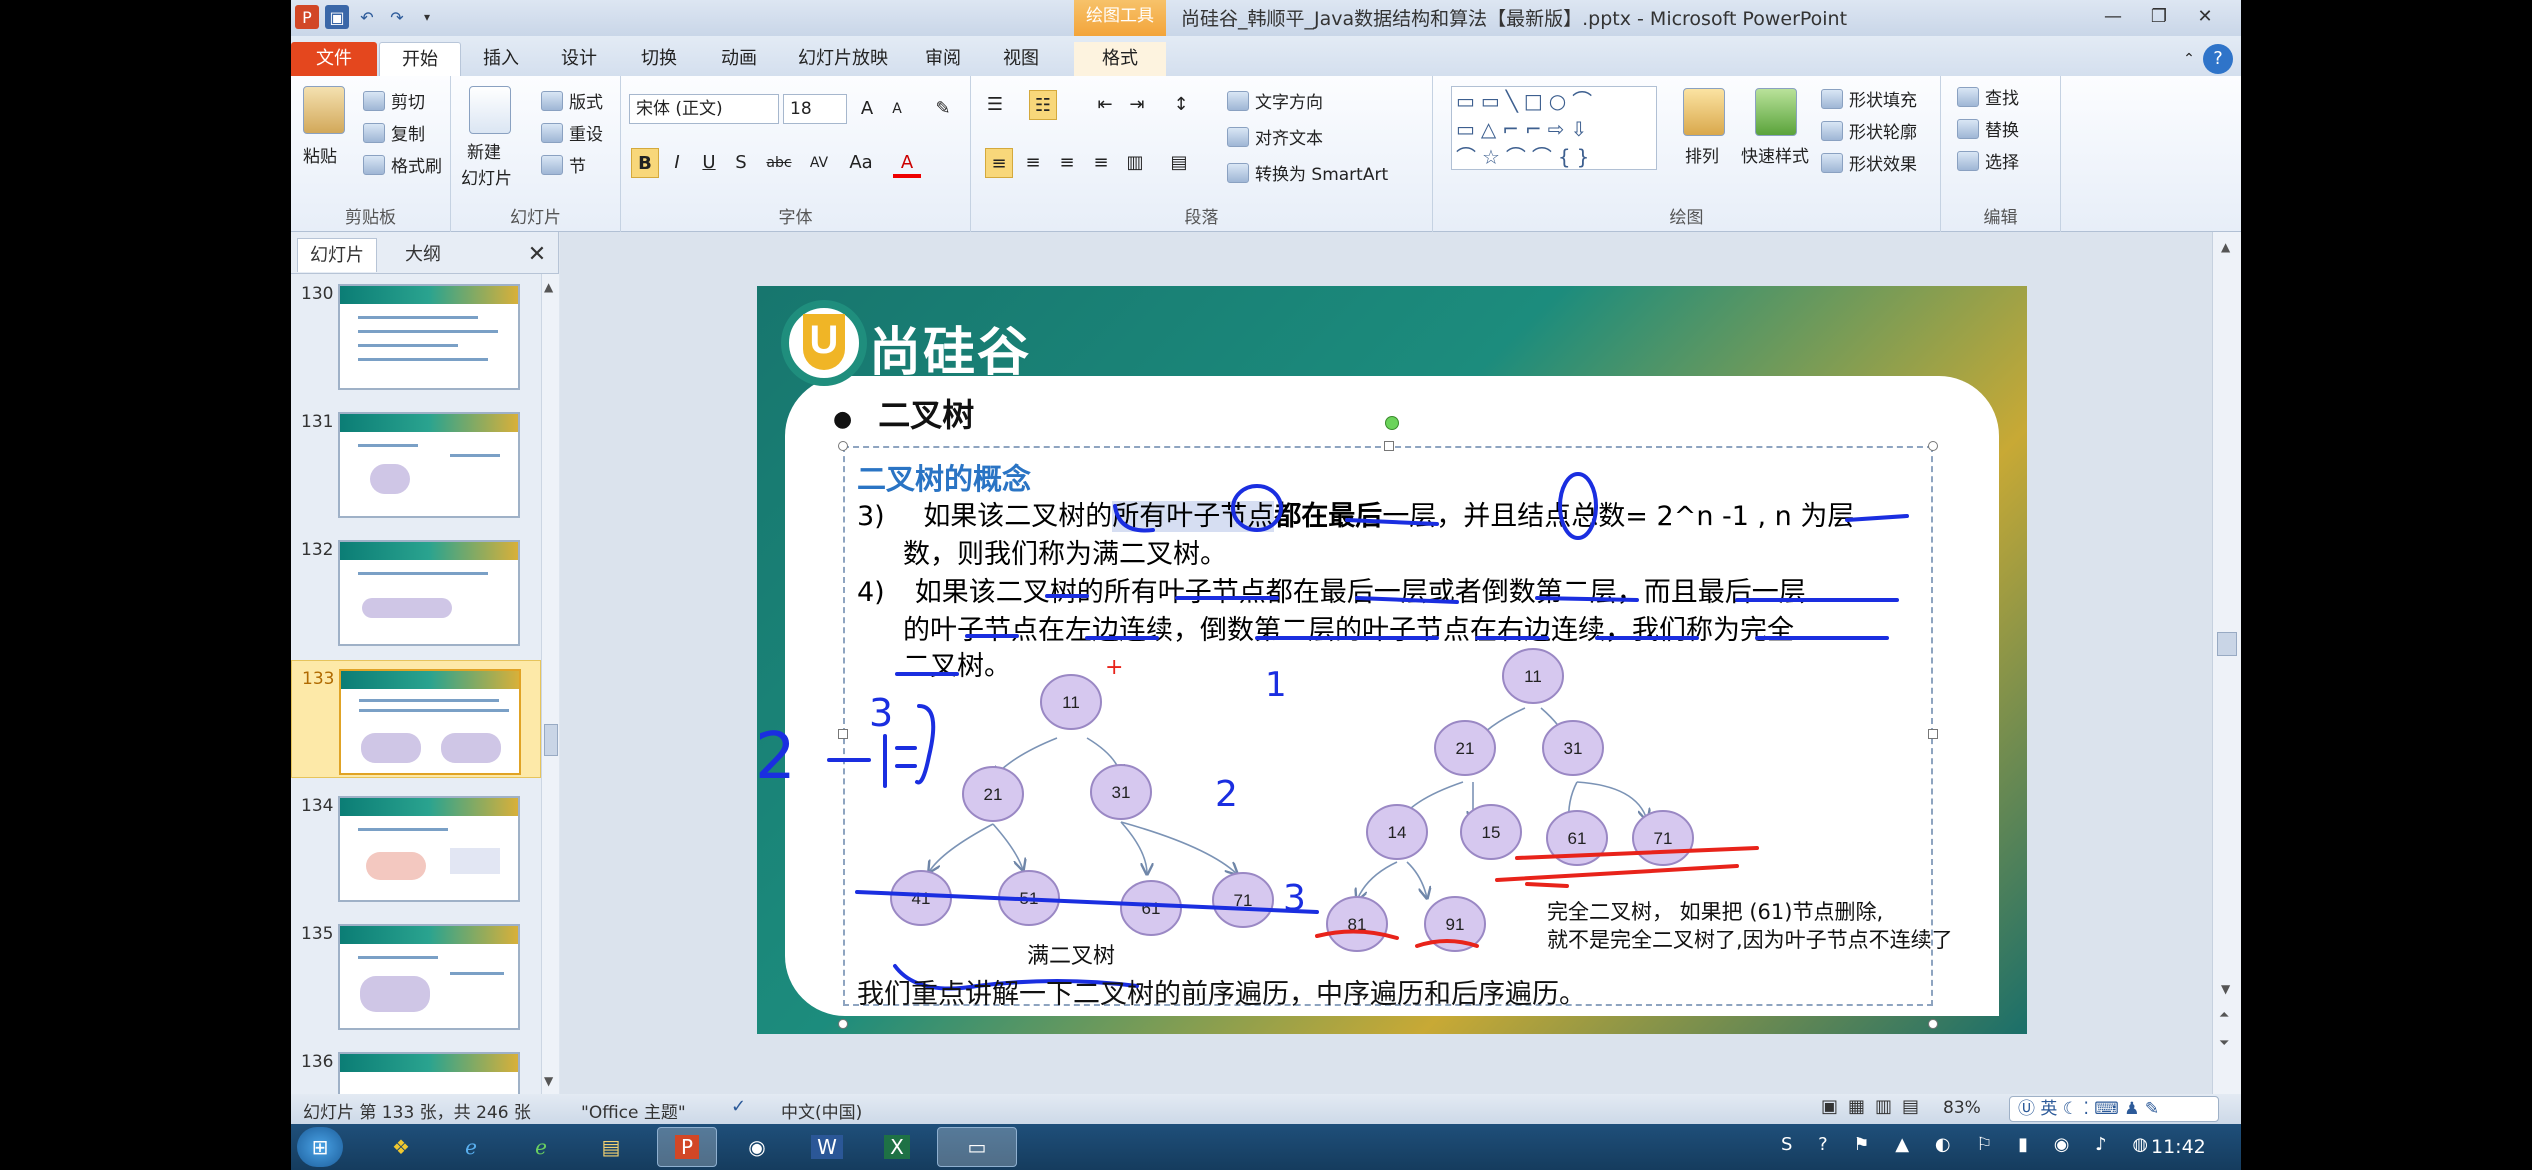 Image resolution: width=2532 pixels, height=1170 pixels. Describe the element at coordinates (1875, 1106) in the screenshot. I see `view-buttons: ▣▦▥▤` at that location.